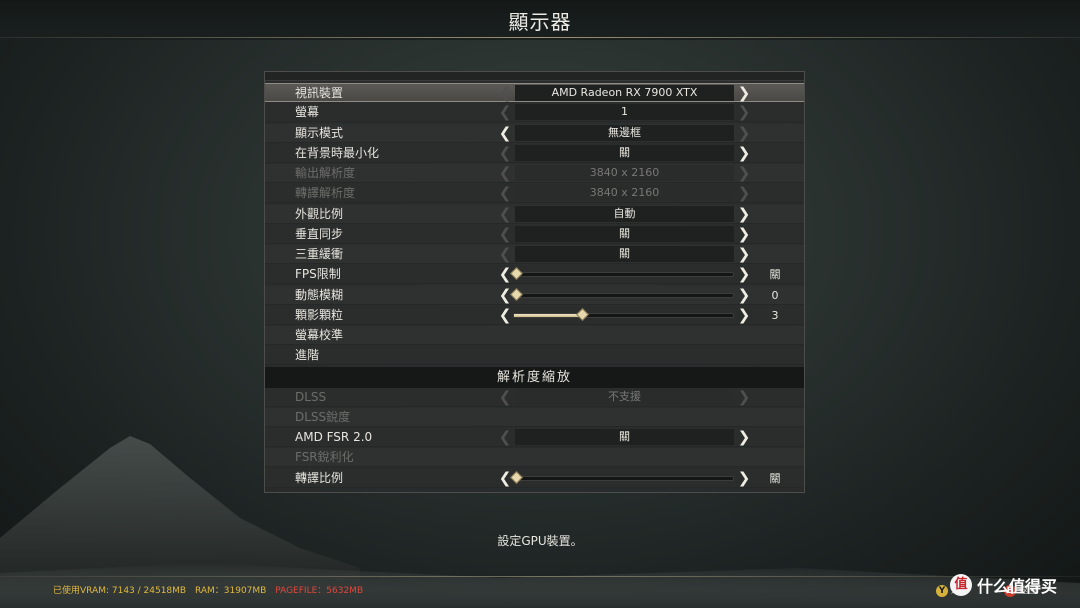 The height and width of the screenshot is (608, 1080). I want to click on watermark-badge-icon: 值, so click(961, 585).